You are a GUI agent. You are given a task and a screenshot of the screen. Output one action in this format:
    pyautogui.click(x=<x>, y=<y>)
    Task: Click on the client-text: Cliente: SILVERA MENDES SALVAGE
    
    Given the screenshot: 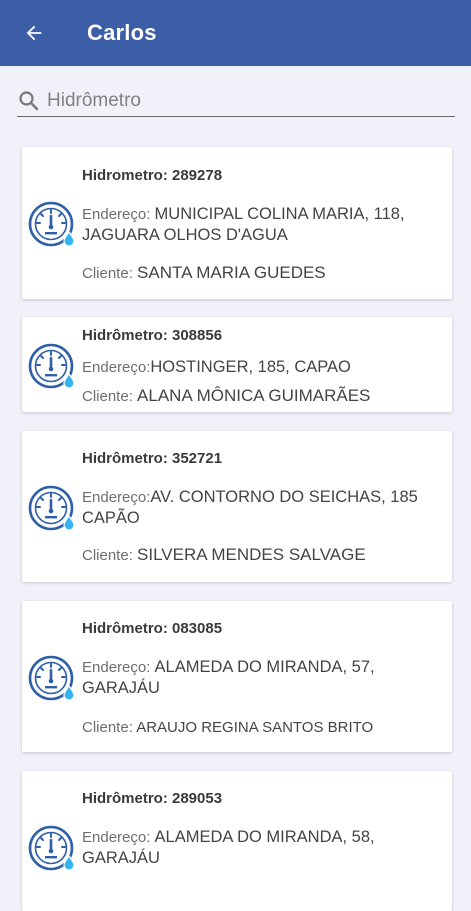 What is the action you would take?
    pyautogui.click(x=262, y=555)
    